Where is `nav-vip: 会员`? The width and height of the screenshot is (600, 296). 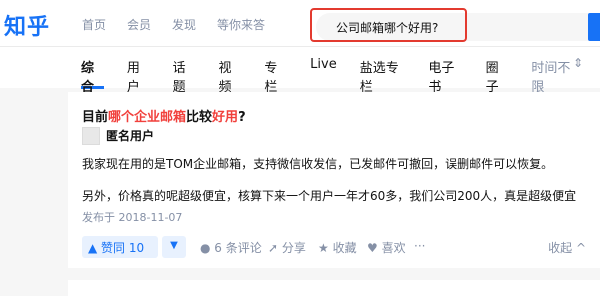 nav-vip: 会员 is located at coordinates (139, 24).